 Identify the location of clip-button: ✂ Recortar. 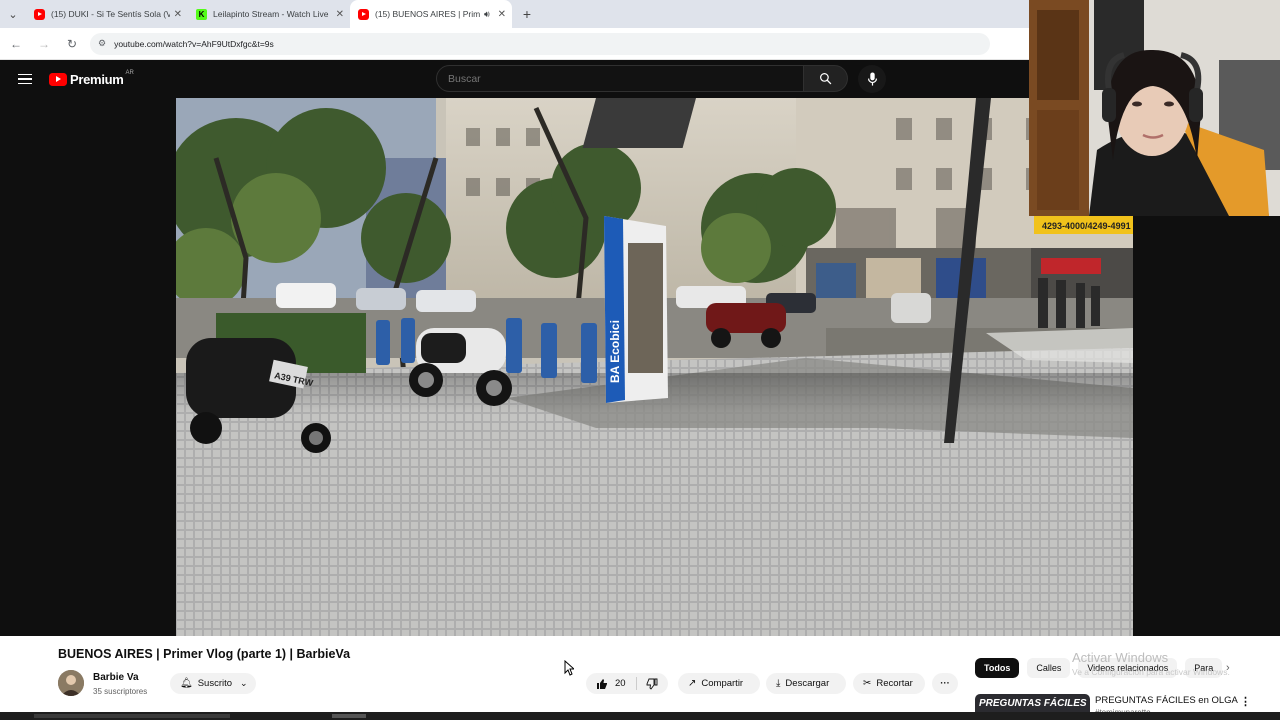
(889, 683).